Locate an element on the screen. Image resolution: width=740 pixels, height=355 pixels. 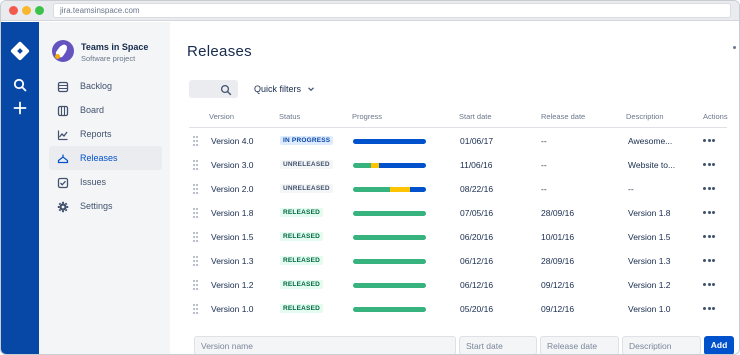
description: -- is located at coordinates (631, 189).